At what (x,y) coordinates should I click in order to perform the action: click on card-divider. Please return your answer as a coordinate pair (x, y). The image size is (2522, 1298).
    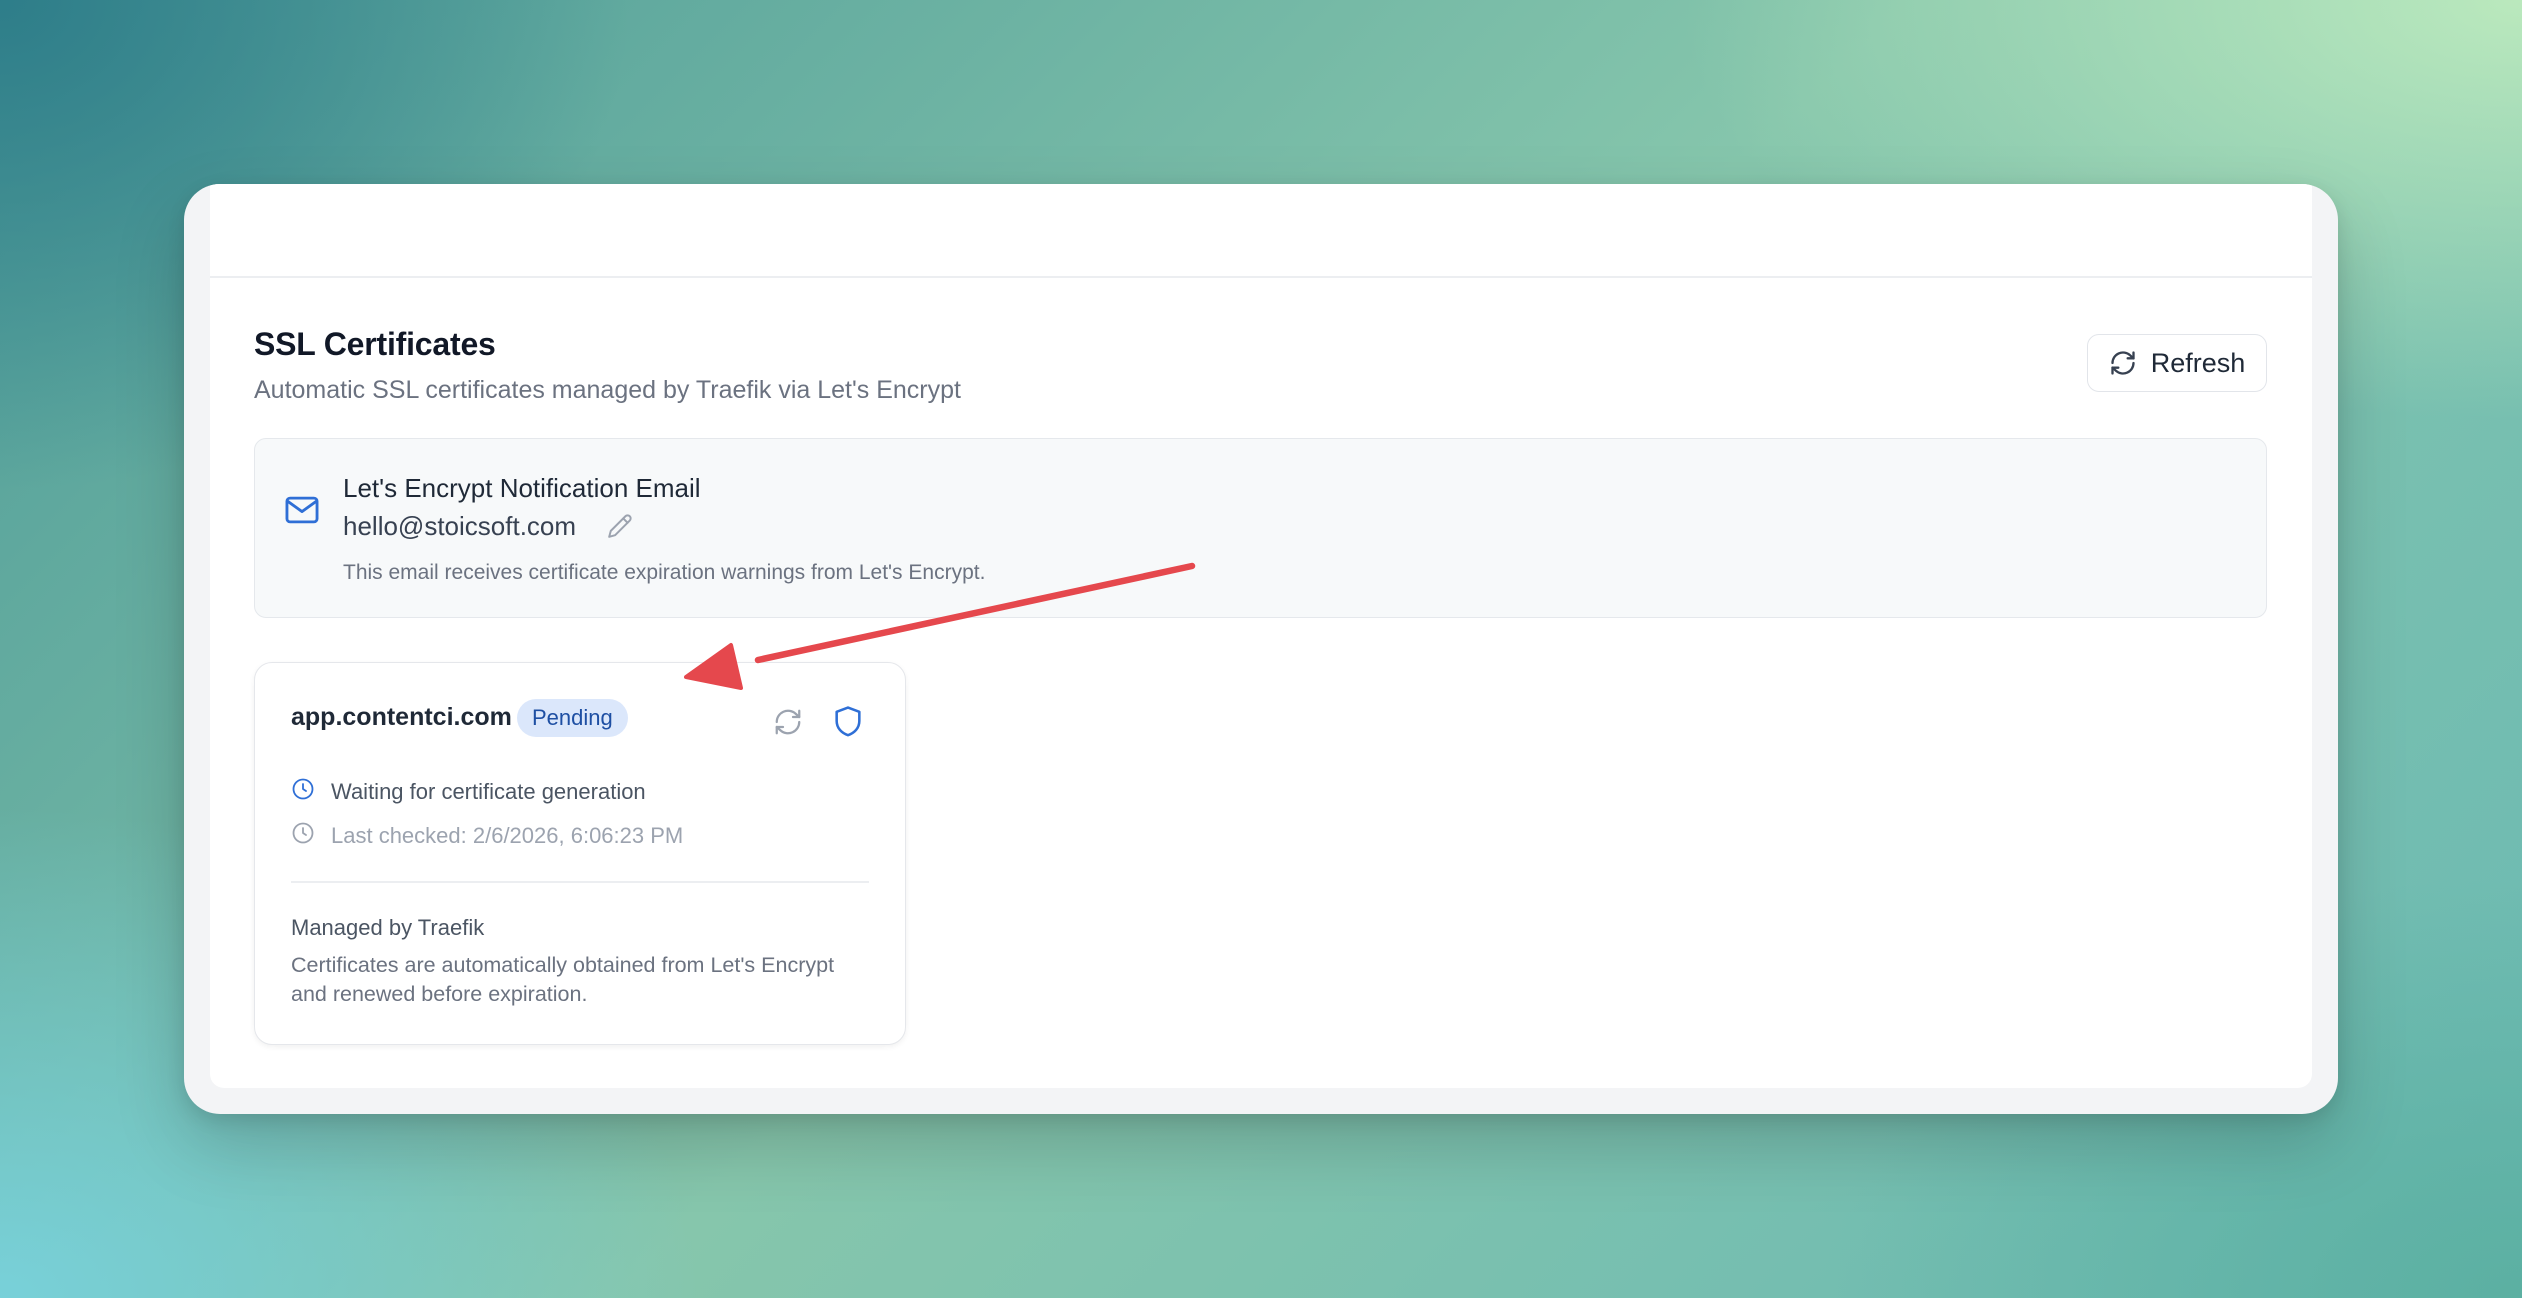
    Looking at the image, I should click on (580, 882).